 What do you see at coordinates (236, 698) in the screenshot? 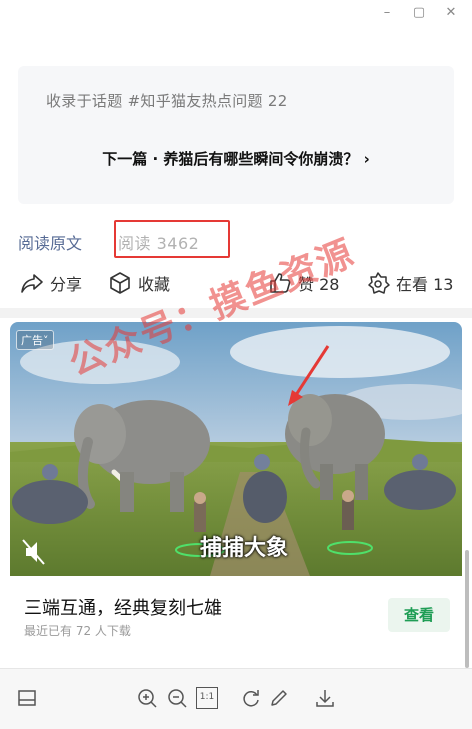
I see `bottom-toolbar: 1:1` at bounding box center [236, 698].